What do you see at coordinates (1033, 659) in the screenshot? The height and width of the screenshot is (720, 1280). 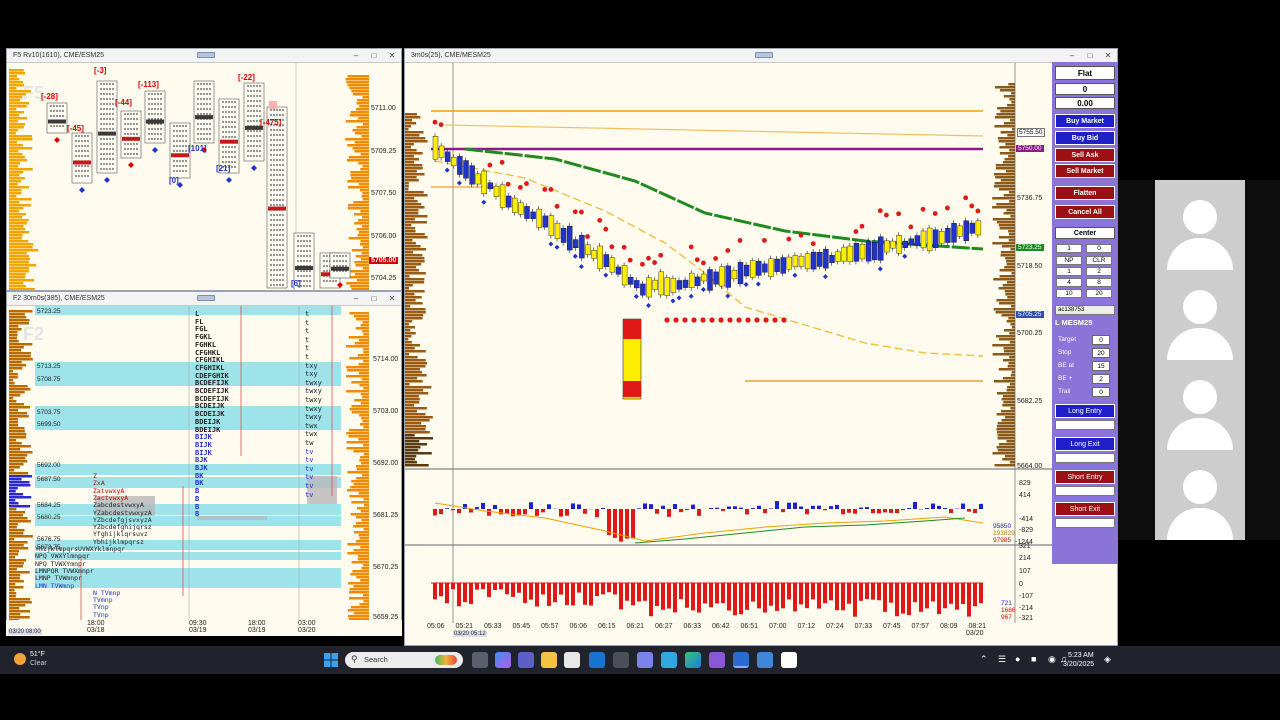 I see `camera-icon: ■` at bounding box center [1033, 659].